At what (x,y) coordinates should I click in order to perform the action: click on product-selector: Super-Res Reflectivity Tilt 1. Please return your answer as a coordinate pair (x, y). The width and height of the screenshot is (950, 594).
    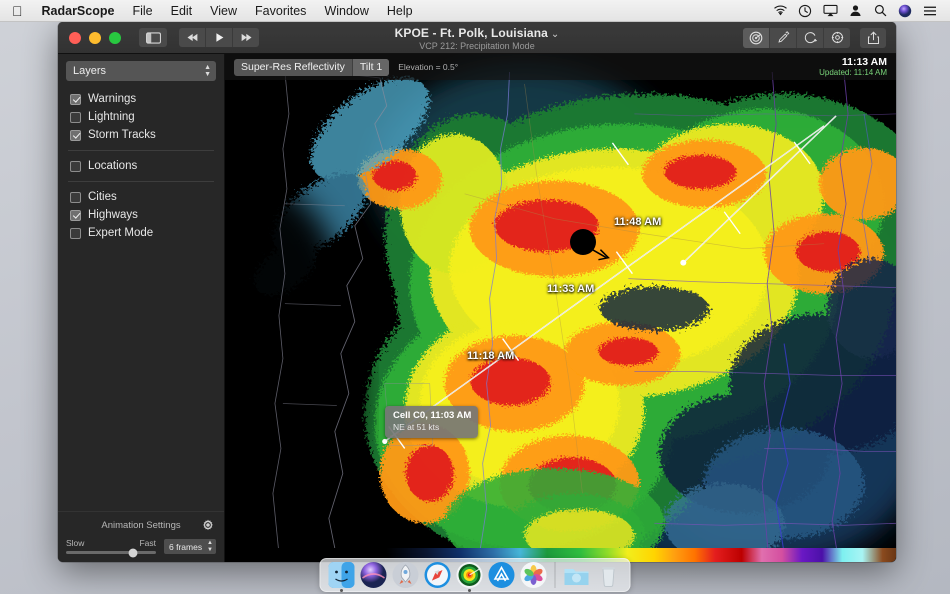
    Looking at the image, I should click on (312, 67).